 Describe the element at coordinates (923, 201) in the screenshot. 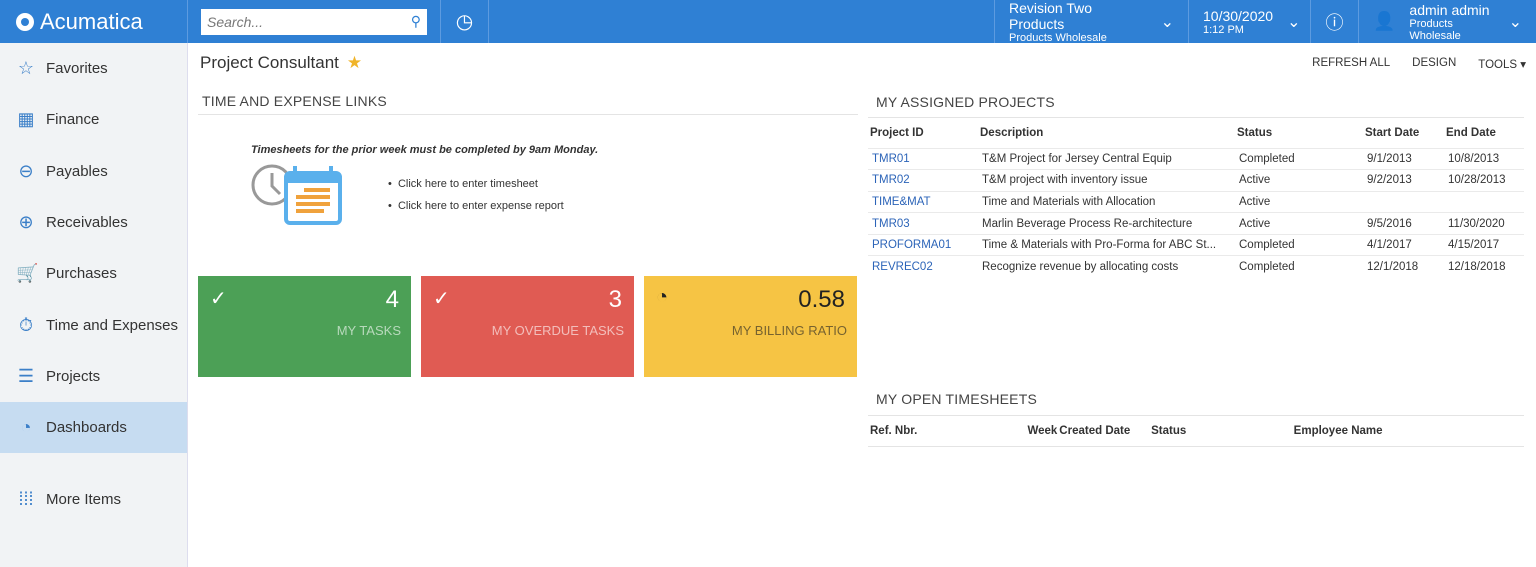

I see `project-id-link: TIME&MAT` at that location.